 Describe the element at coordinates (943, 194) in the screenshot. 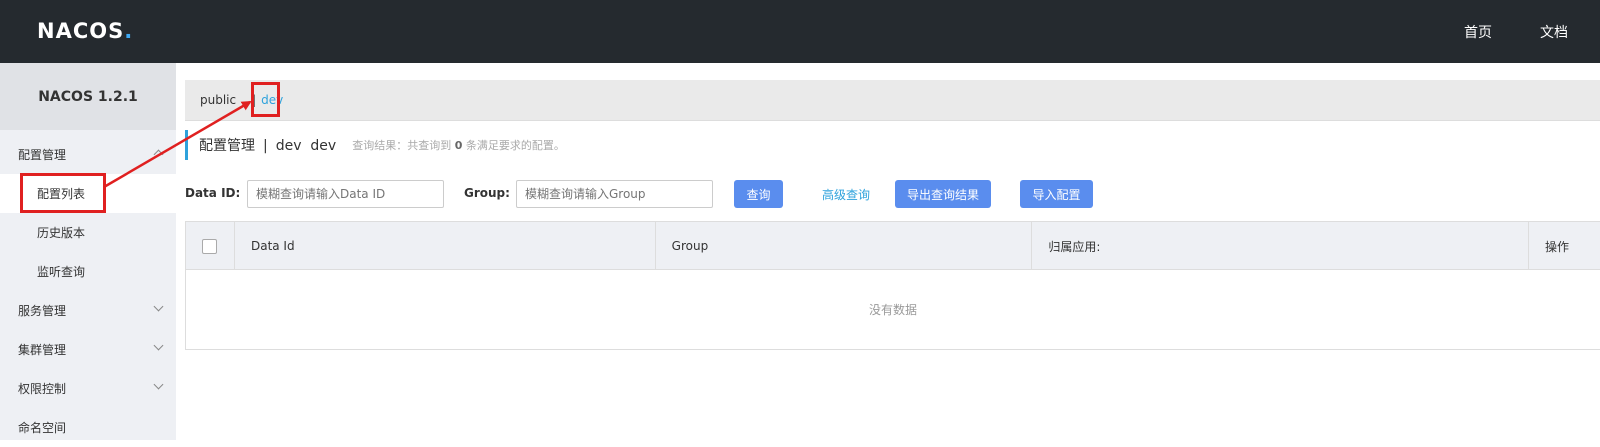

I see `export-results-button: 导出查询结果` at that location.